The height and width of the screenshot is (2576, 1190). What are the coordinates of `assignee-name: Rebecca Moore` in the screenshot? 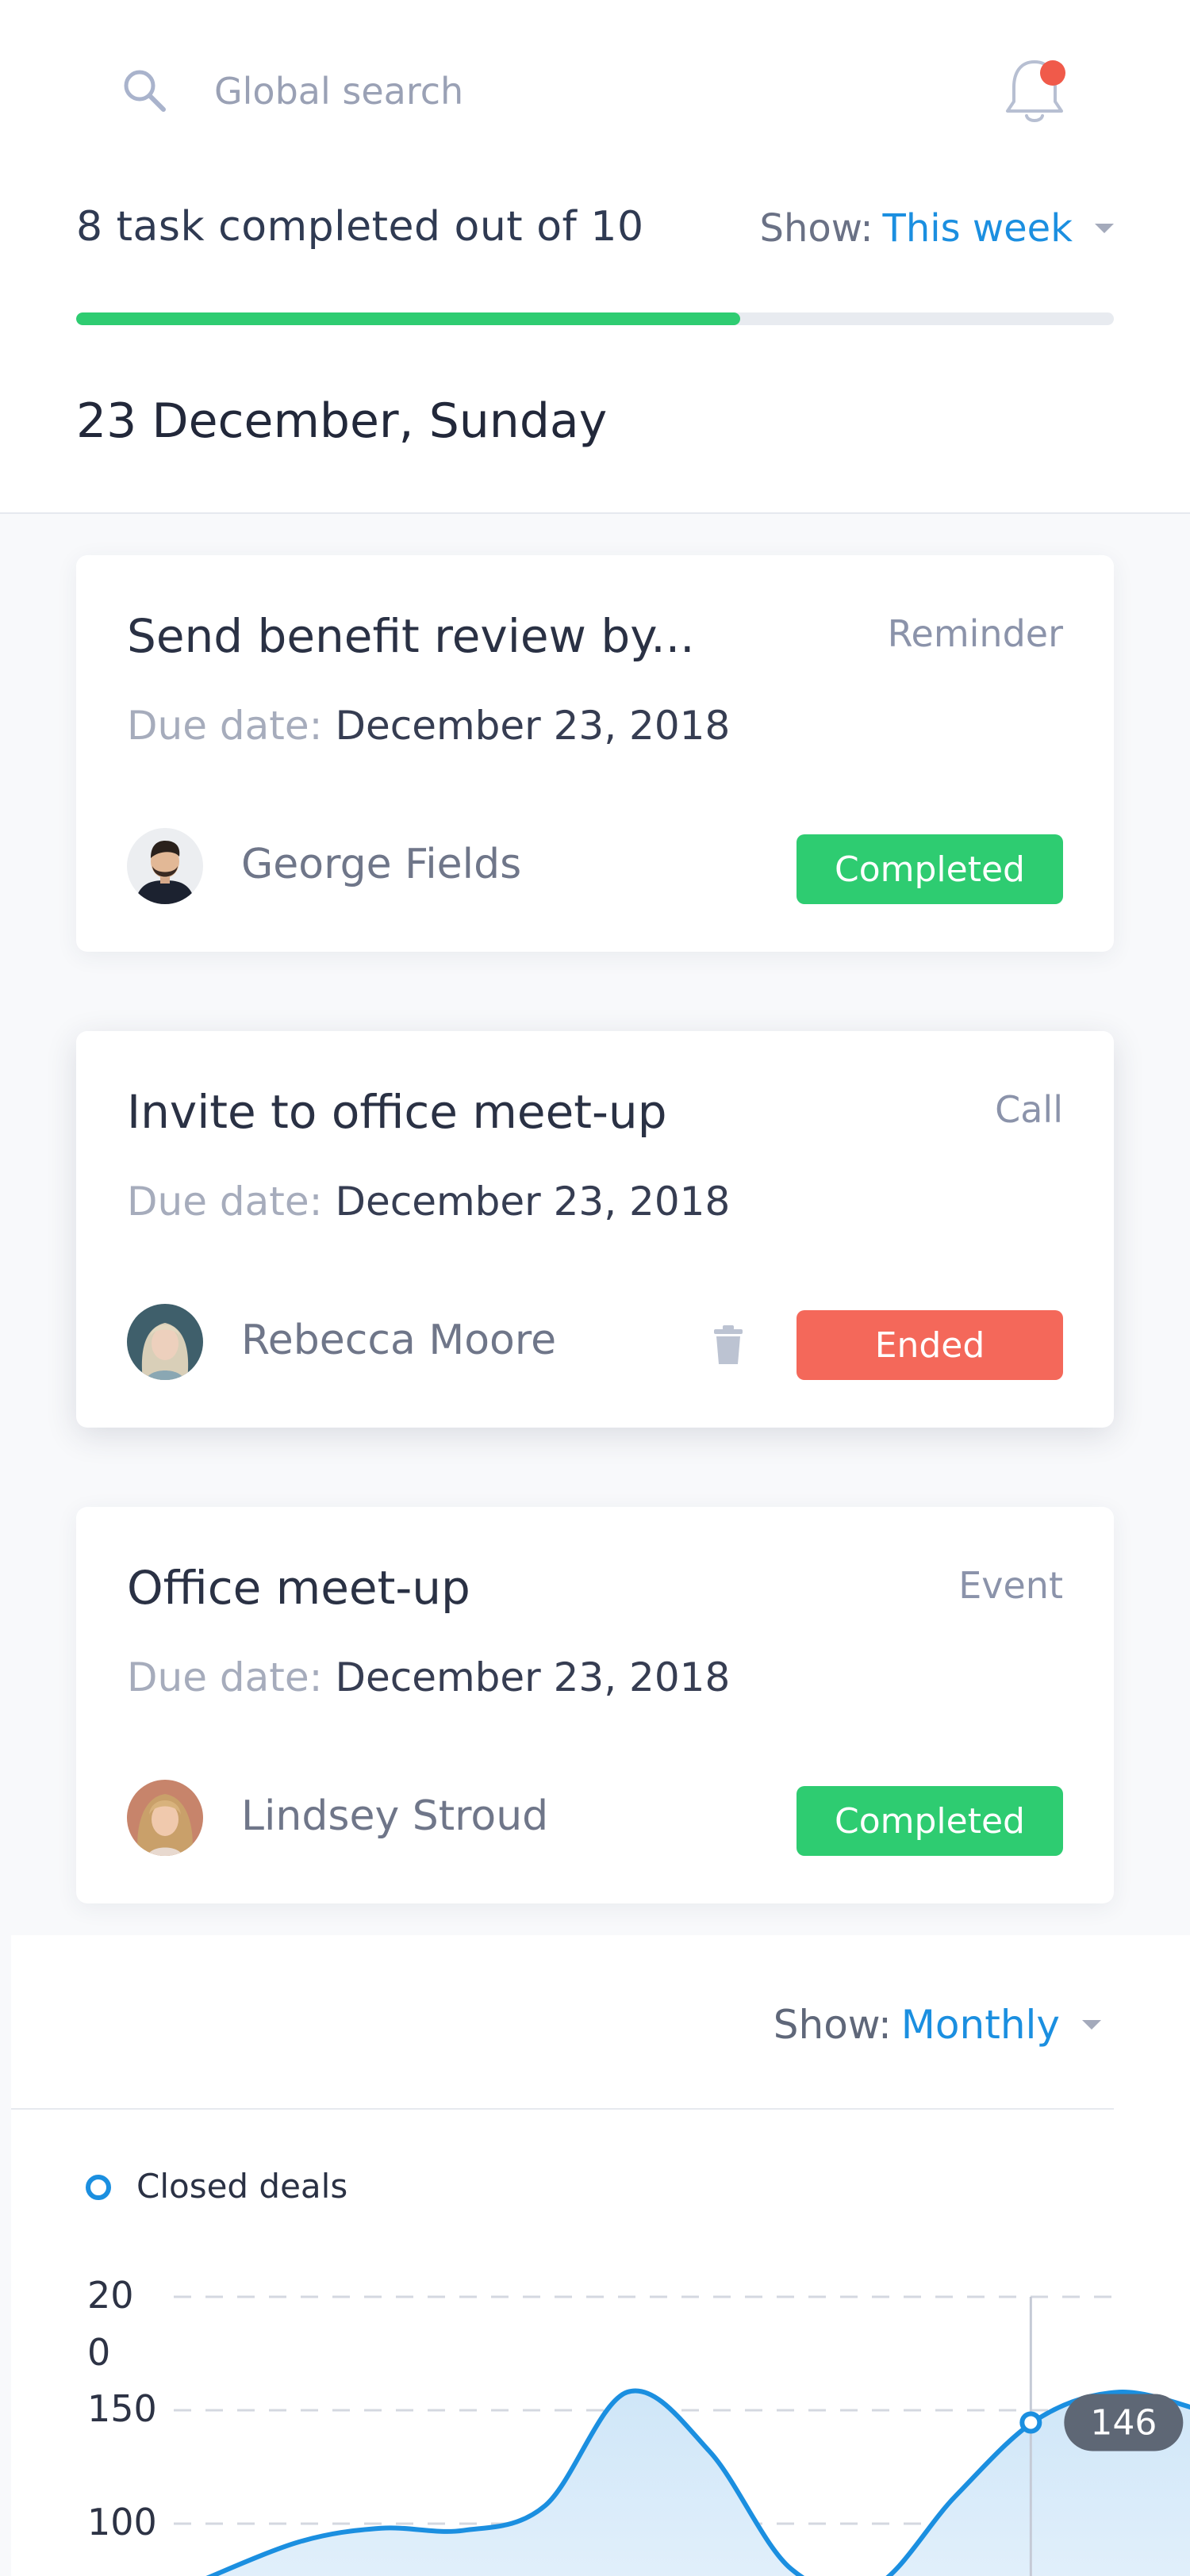 It's located at (399, 1340).